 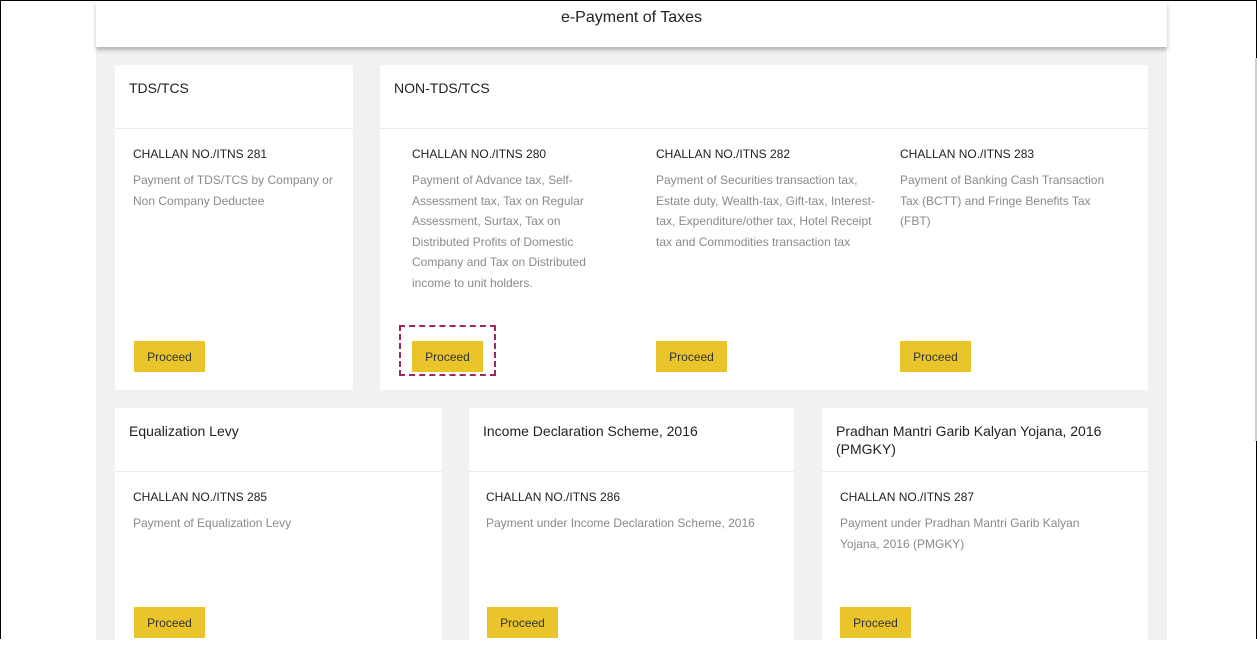 I want to click on card-title: Income Declaration Scheme, 2016, so click(x=631, y=440).